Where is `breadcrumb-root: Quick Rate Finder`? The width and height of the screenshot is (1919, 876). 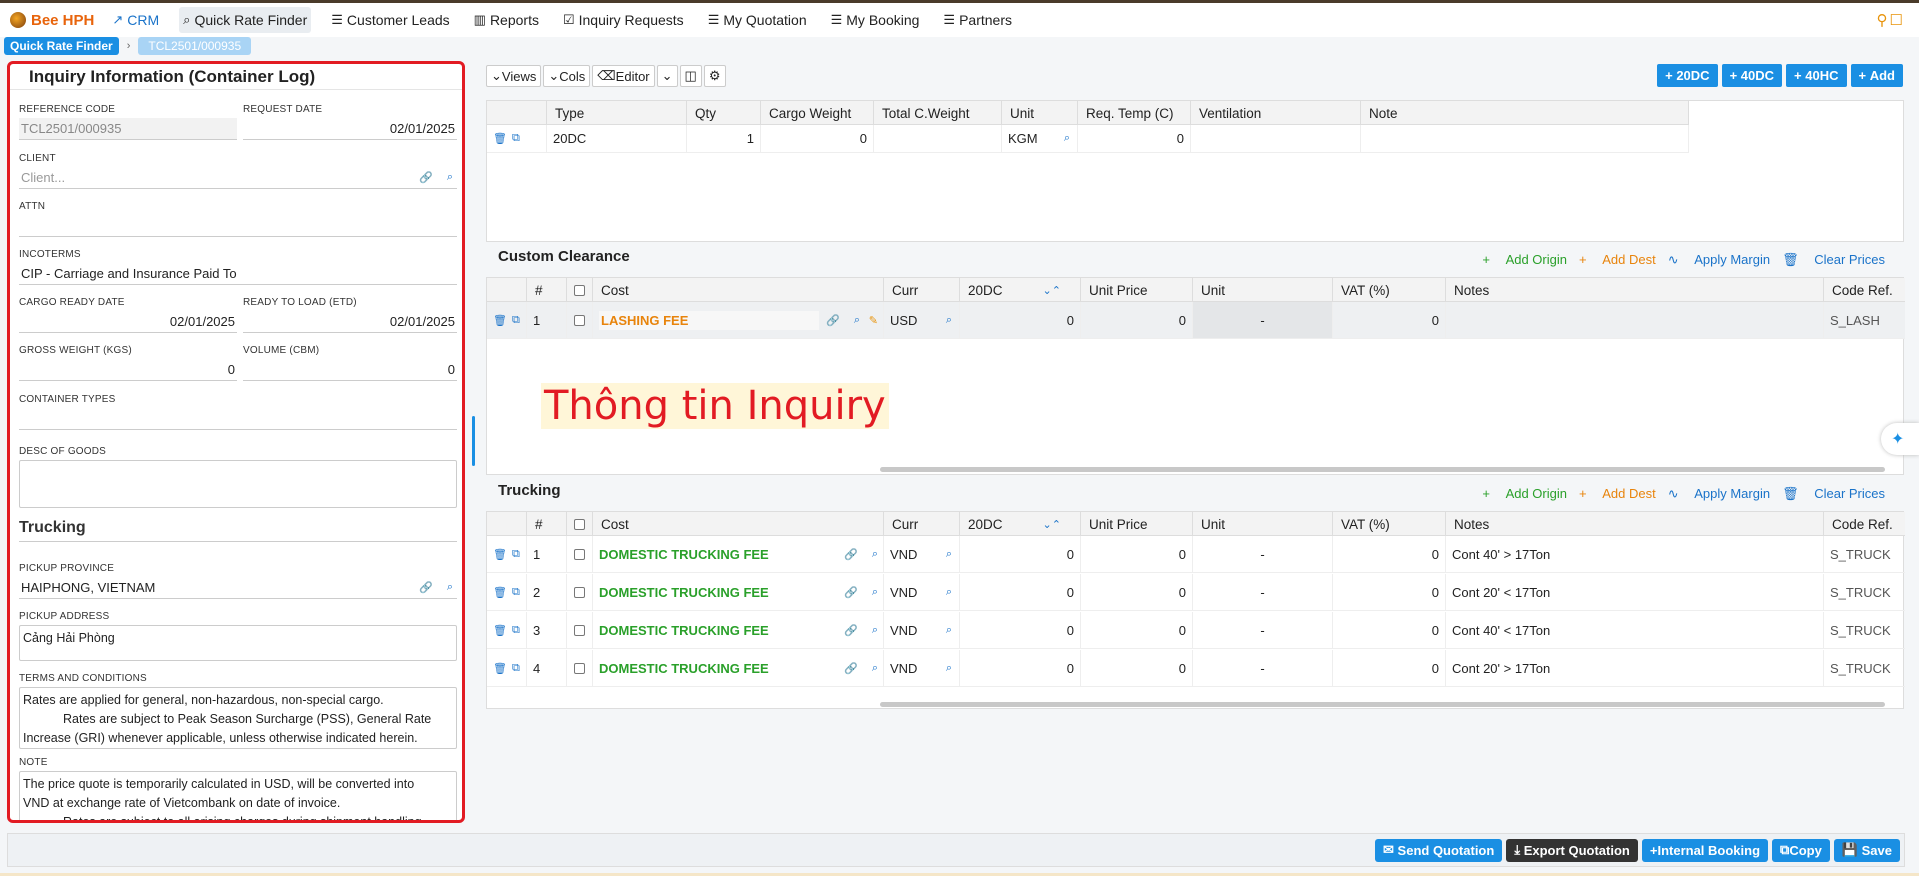 breadcrumb-root: Quick Rate Finder is located at coordinates (61, 46).